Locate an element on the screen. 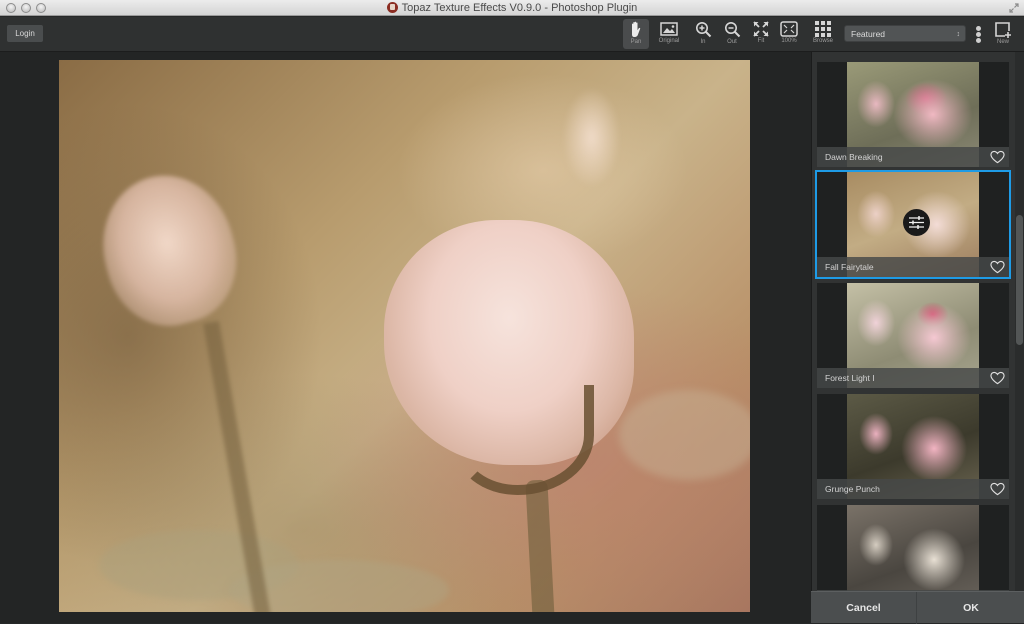 This screenshot has height=624, width=1024. select-arrows-icon: ↕ is located at coordinates (958, 34).